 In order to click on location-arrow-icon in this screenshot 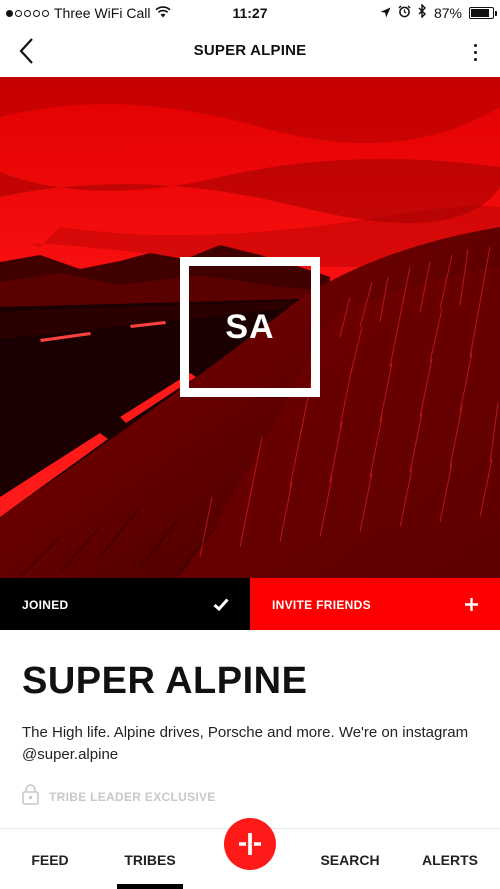, I will do `click(385, 13)`.